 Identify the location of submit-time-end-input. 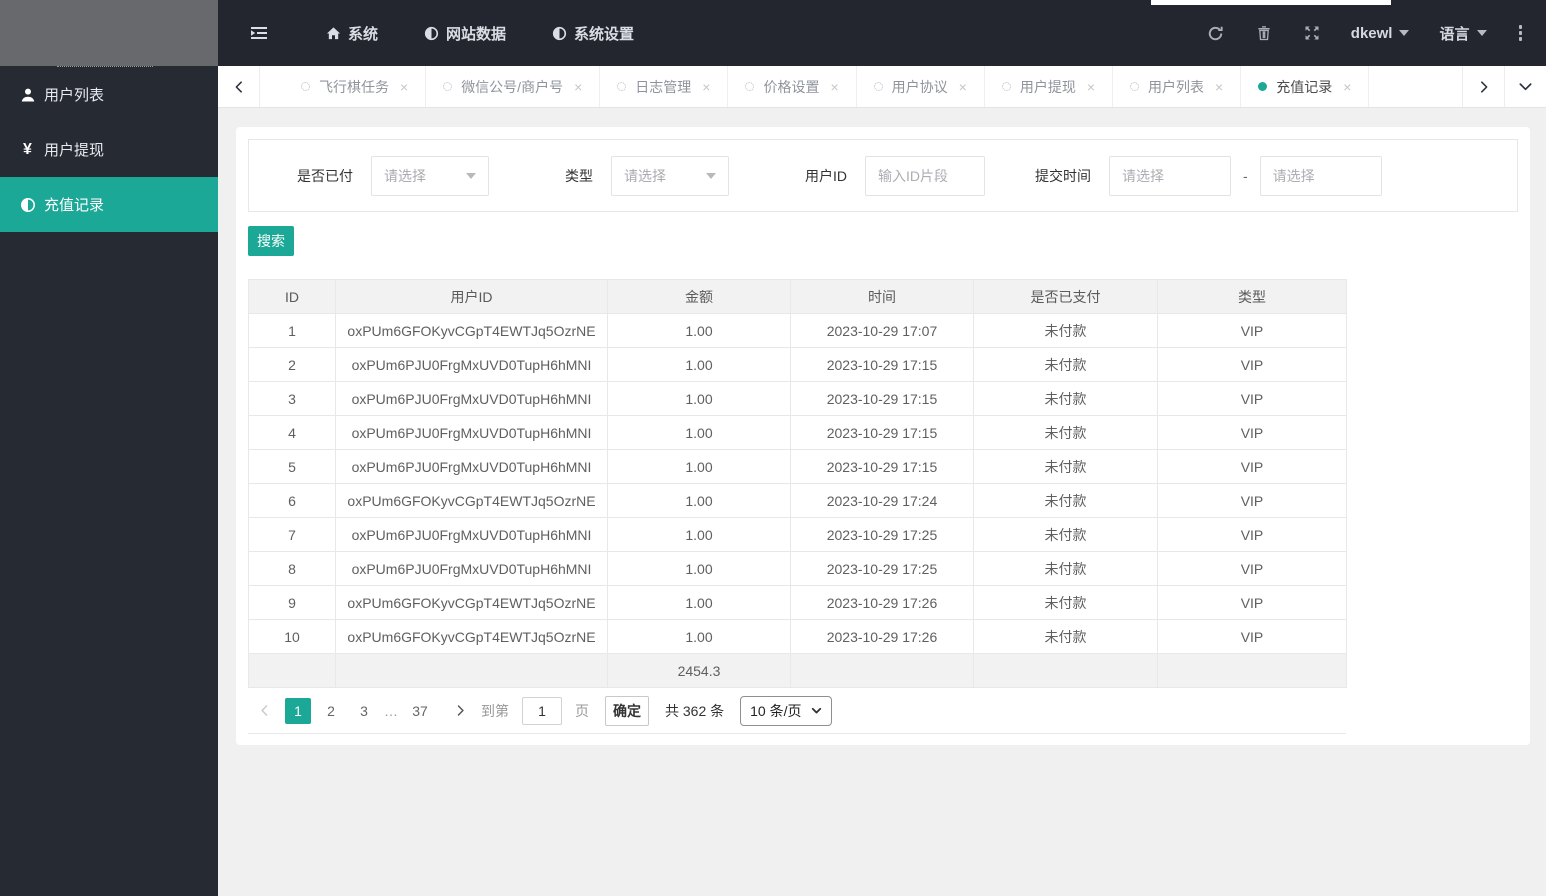
(1320, 175).